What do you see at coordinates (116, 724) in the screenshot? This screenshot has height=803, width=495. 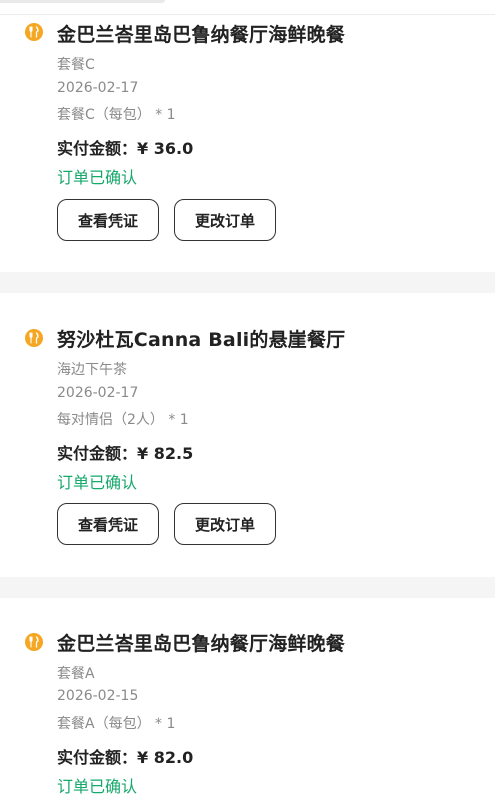 I see `package-spec: 套餐A（每包） * 1` at bounding box center [116, 724].